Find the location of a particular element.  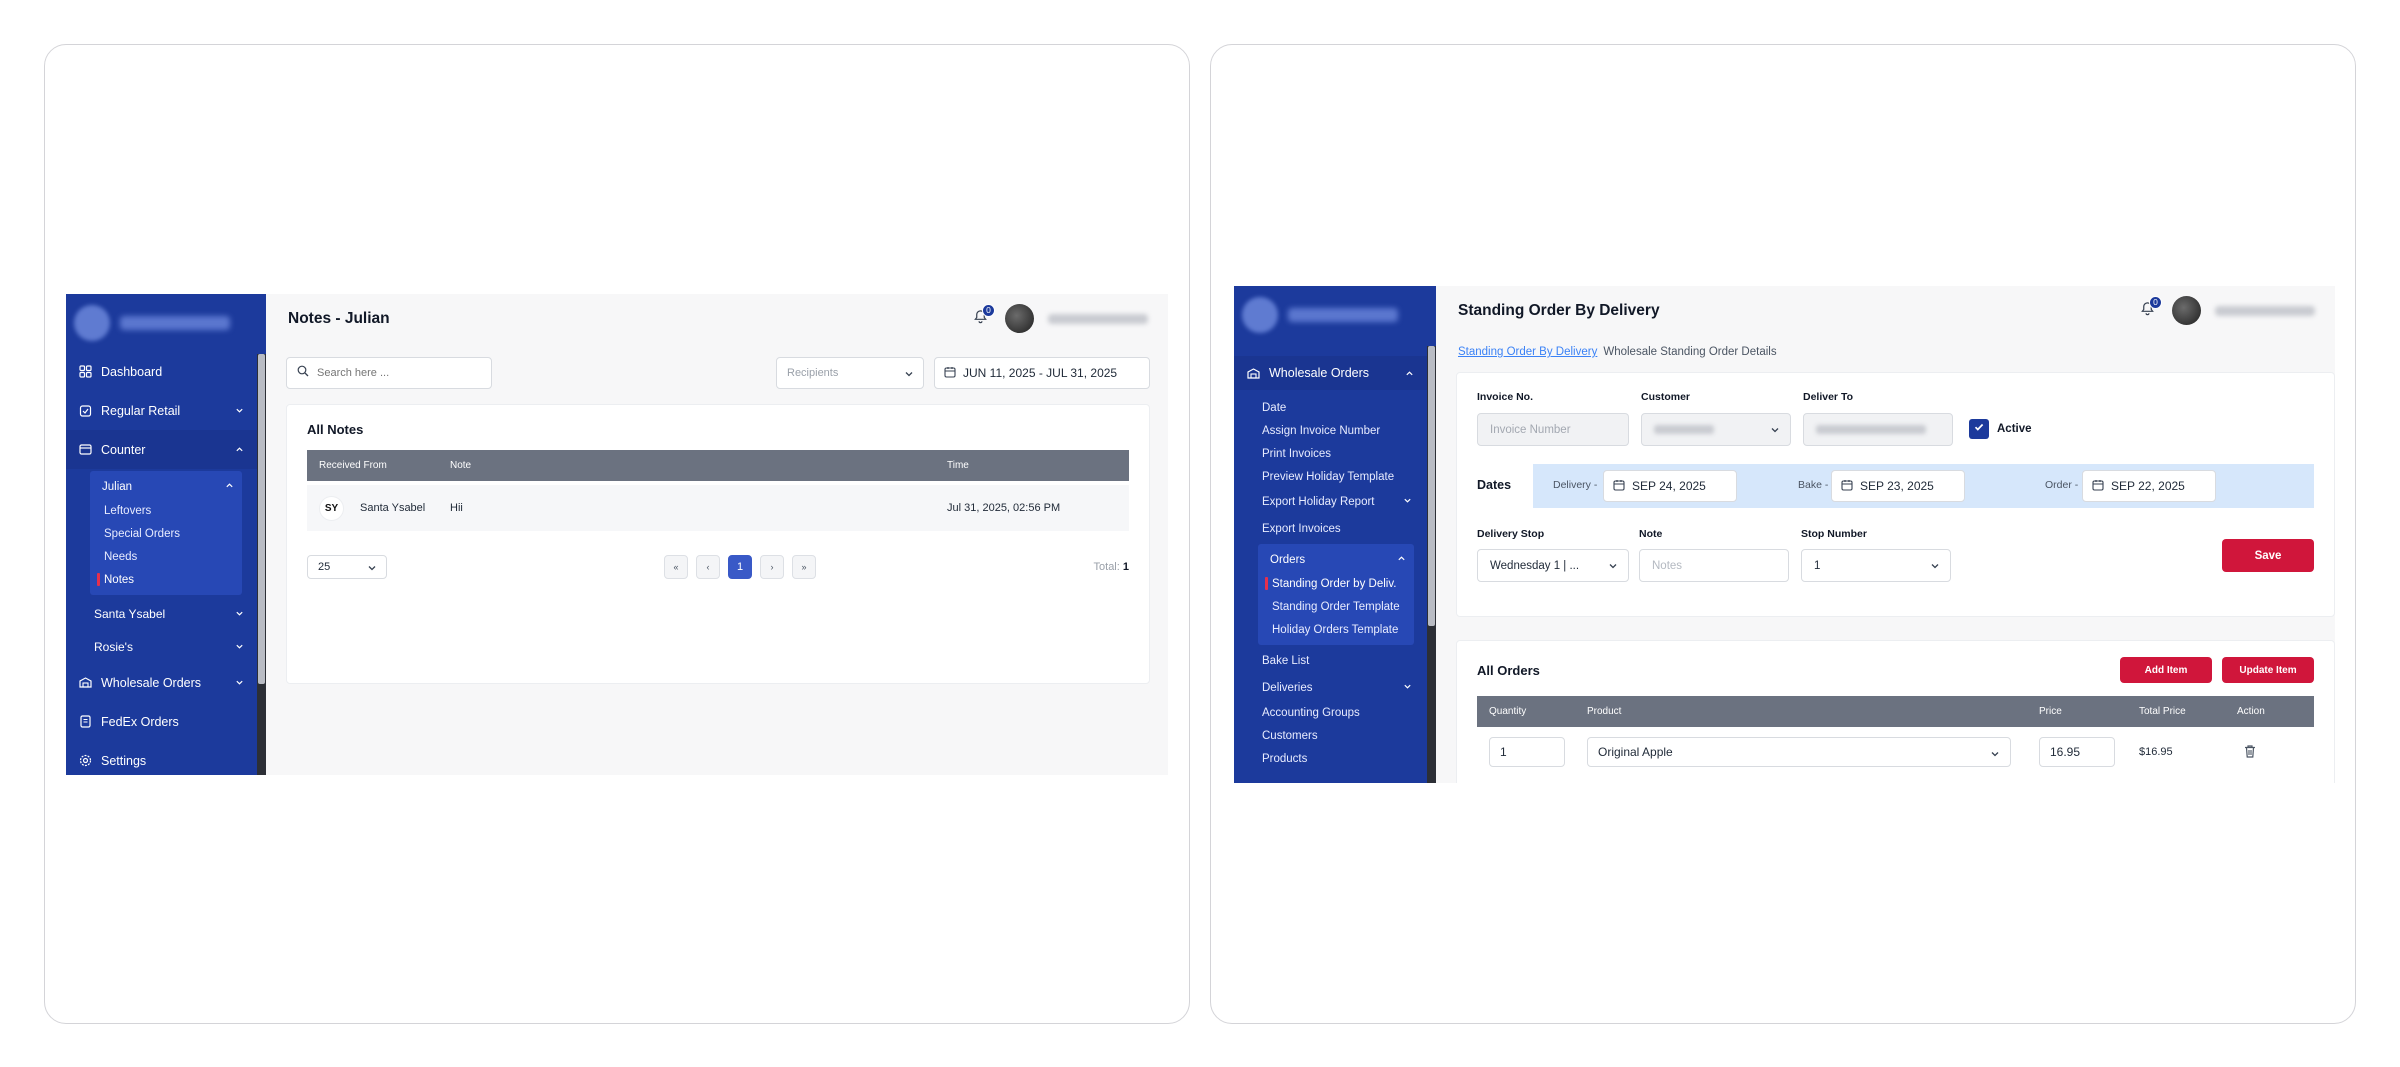

search-input is located at coordinates (397, 373).